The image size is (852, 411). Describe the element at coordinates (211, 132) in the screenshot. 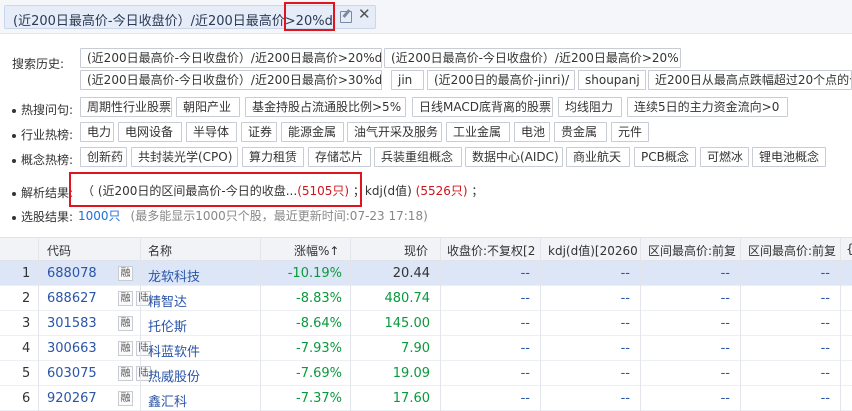

I see `tag-item: 半导体` at that location.